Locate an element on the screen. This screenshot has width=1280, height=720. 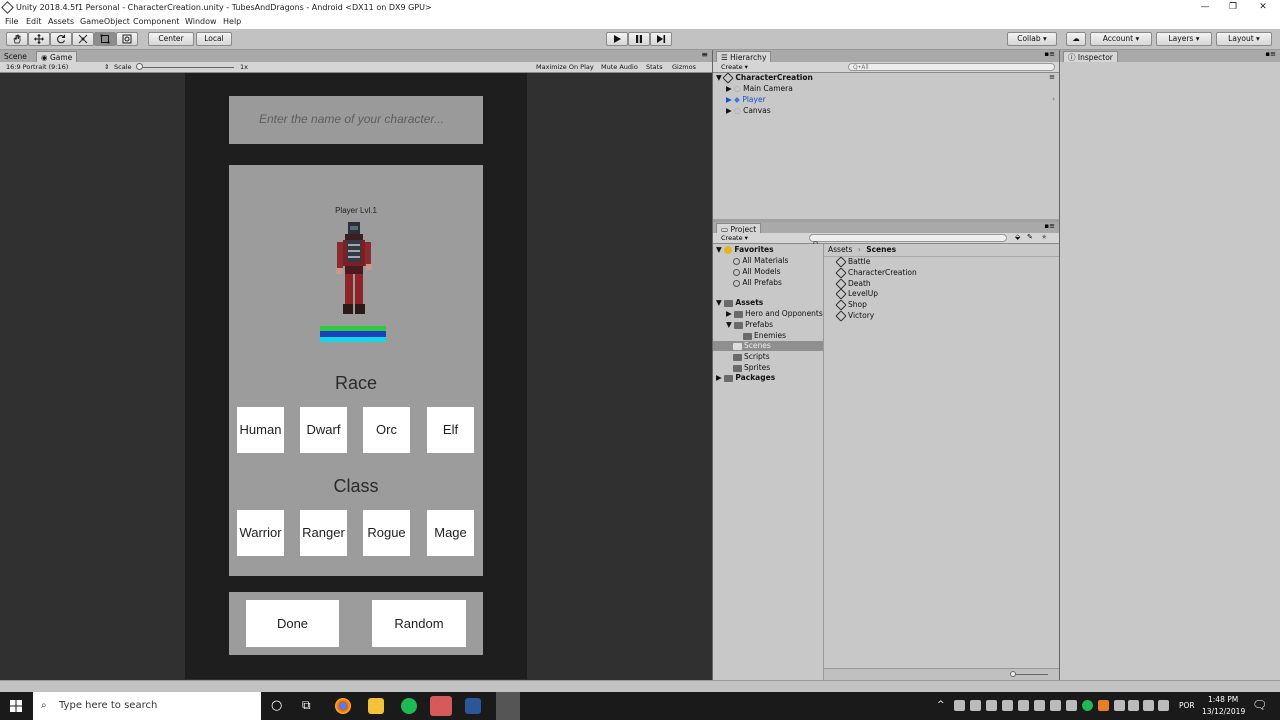
aspect-dropdown: 16:9 Portrait (9:16) is located at coordinates (37, 67).